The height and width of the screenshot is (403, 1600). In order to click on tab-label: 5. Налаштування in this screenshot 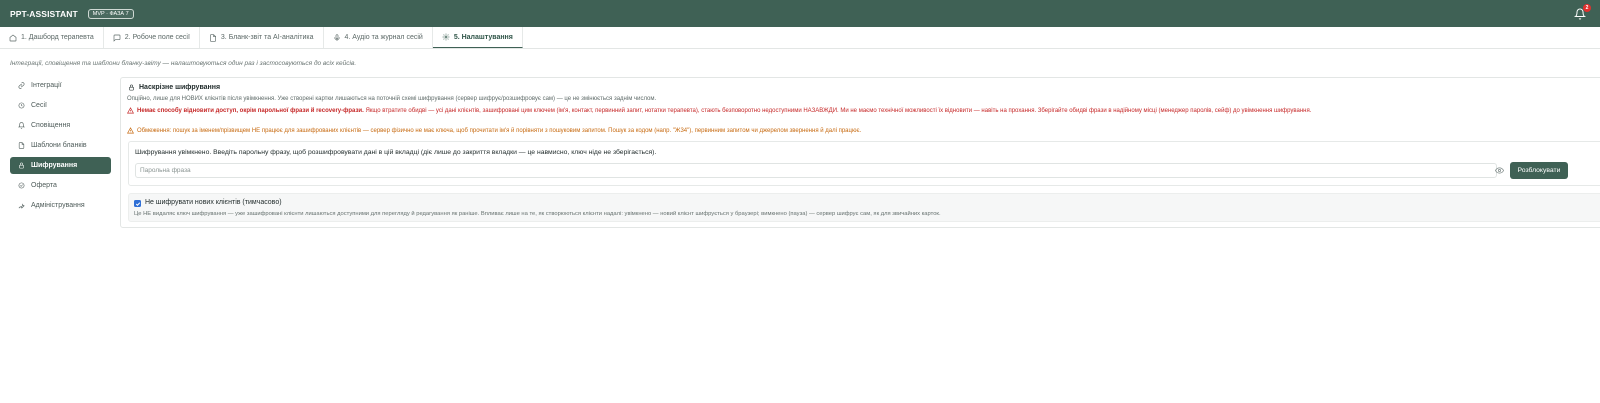, I will do `click(483, 37)`.